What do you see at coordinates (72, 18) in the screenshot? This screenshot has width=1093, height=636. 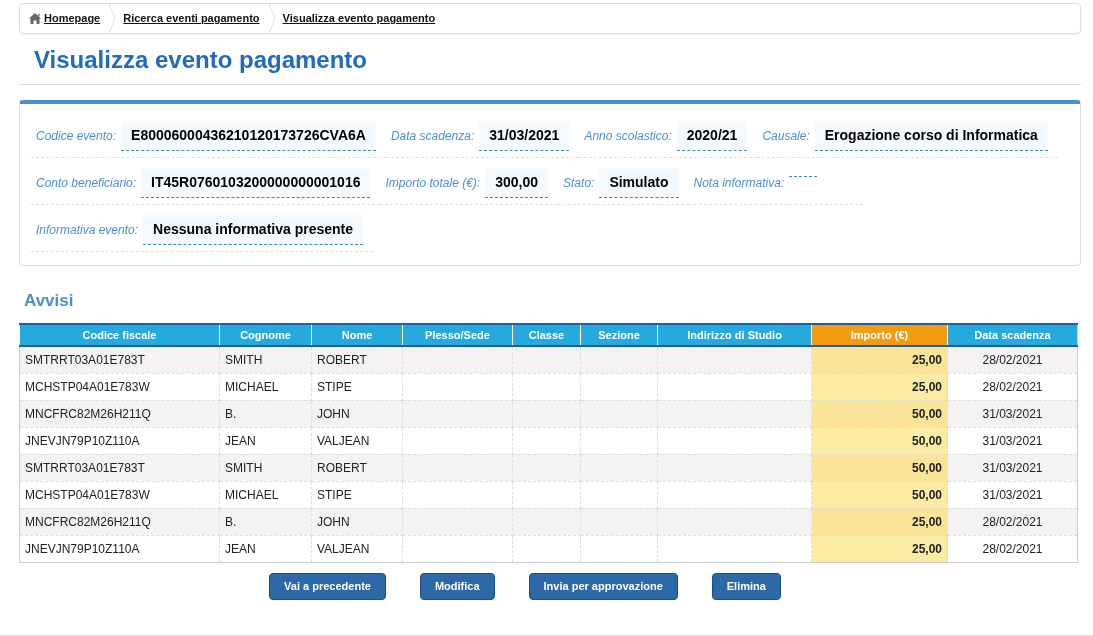 I see `breadcrumb-link: Homepage` at bounding box center [72, 18].